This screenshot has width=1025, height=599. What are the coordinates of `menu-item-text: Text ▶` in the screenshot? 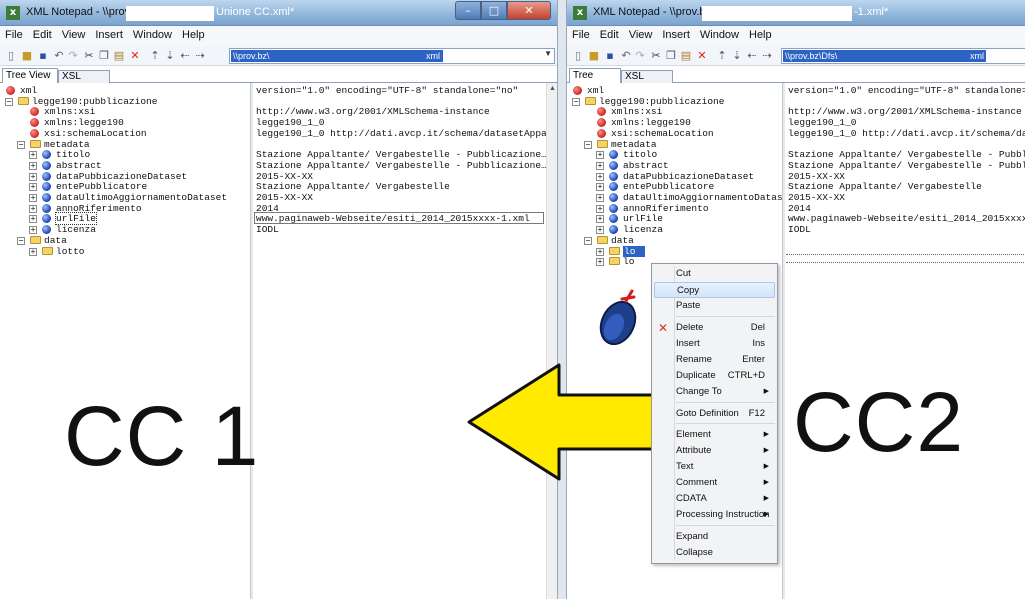 It's located at (714, 467).